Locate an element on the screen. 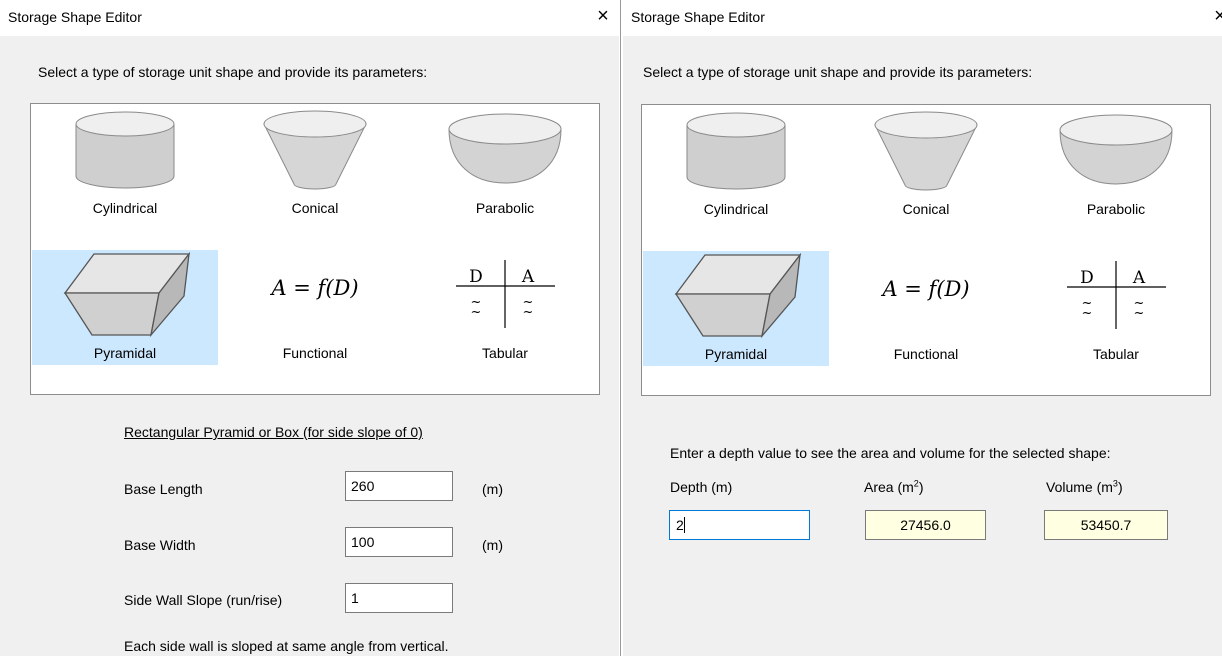 Image resolution: width=1222 pixels, height=656 pixels. text-caret is located at coordinates (684, 525).